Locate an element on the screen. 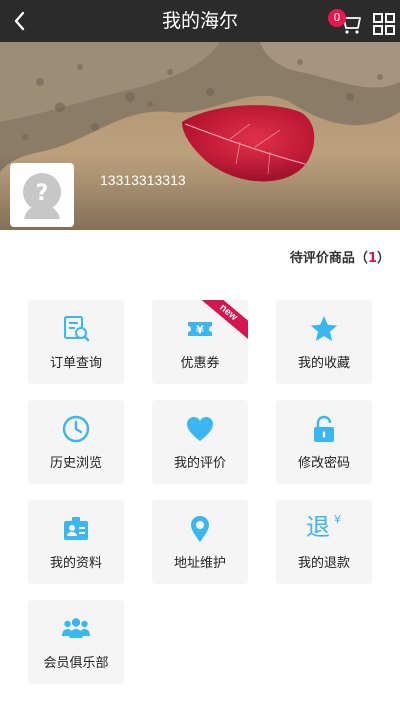 The image size is (400, 724). tile-label: 我的资料 is located at coordinates (75, 563).